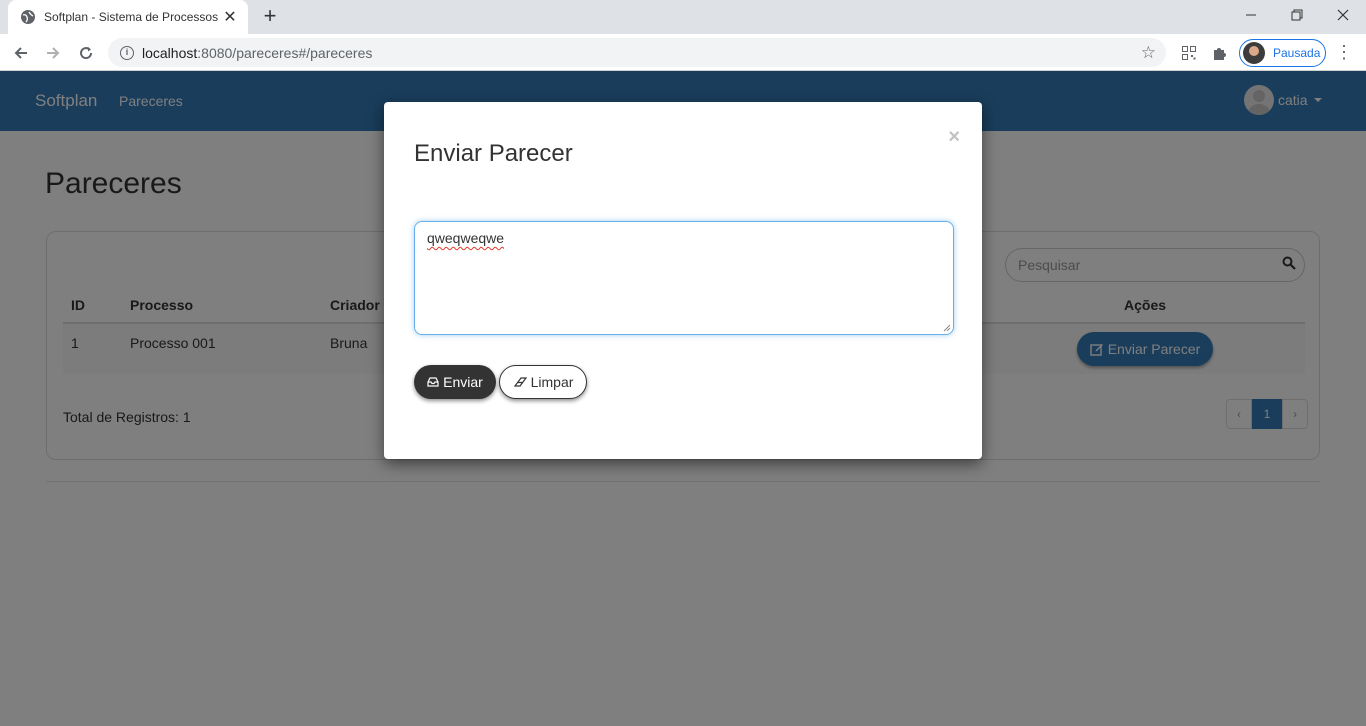 The height and width of the screenshot is (726, 1366). I want to click on send-button: Enviar, so click(455, 382).